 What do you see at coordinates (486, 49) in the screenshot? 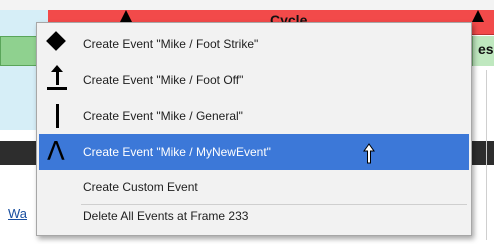
I see `right-edge-text: es` at bounding box center [486, 49].